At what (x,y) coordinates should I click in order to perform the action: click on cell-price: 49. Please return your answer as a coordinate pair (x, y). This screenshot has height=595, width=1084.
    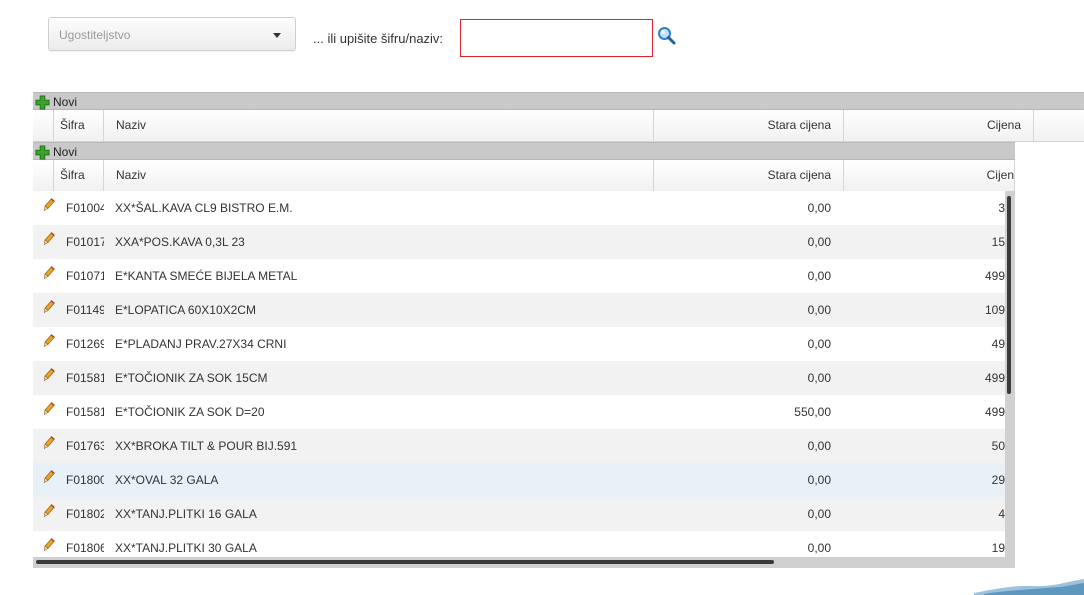
    Looking at the image, I should click on (998, 344).